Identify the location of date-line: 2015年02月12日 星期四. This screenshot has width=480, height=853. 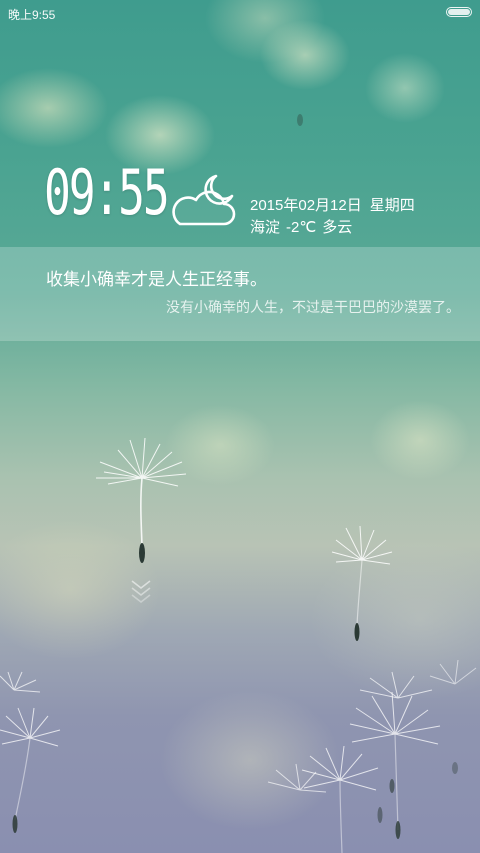
(332, 204).